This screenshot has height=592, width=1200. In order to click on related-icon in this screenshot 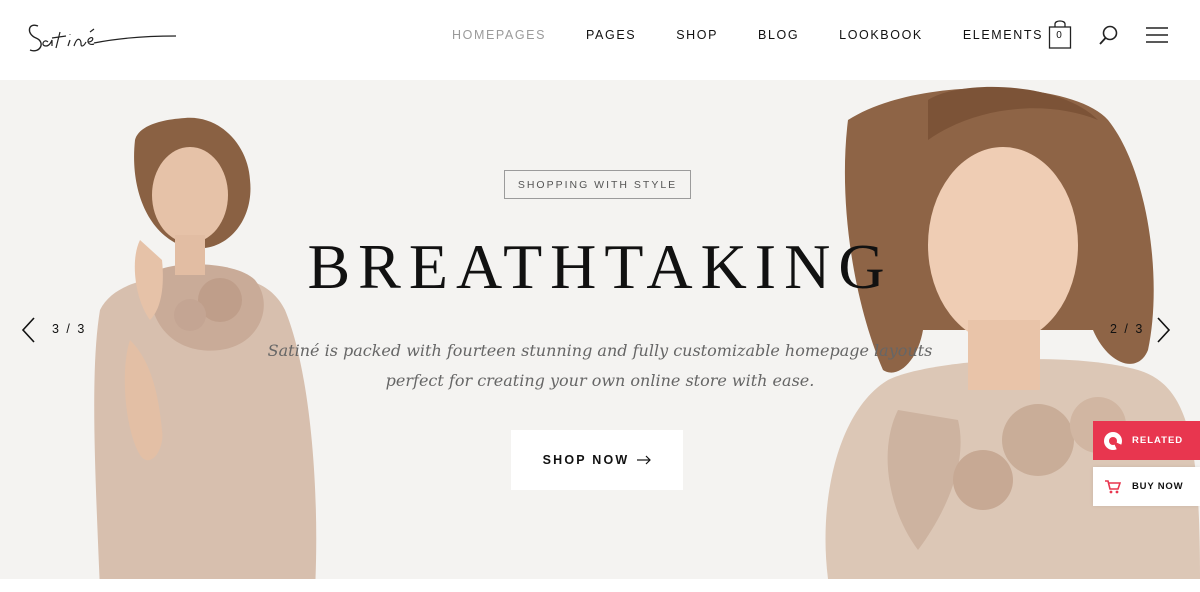, I will do `click(1113, 440)`.